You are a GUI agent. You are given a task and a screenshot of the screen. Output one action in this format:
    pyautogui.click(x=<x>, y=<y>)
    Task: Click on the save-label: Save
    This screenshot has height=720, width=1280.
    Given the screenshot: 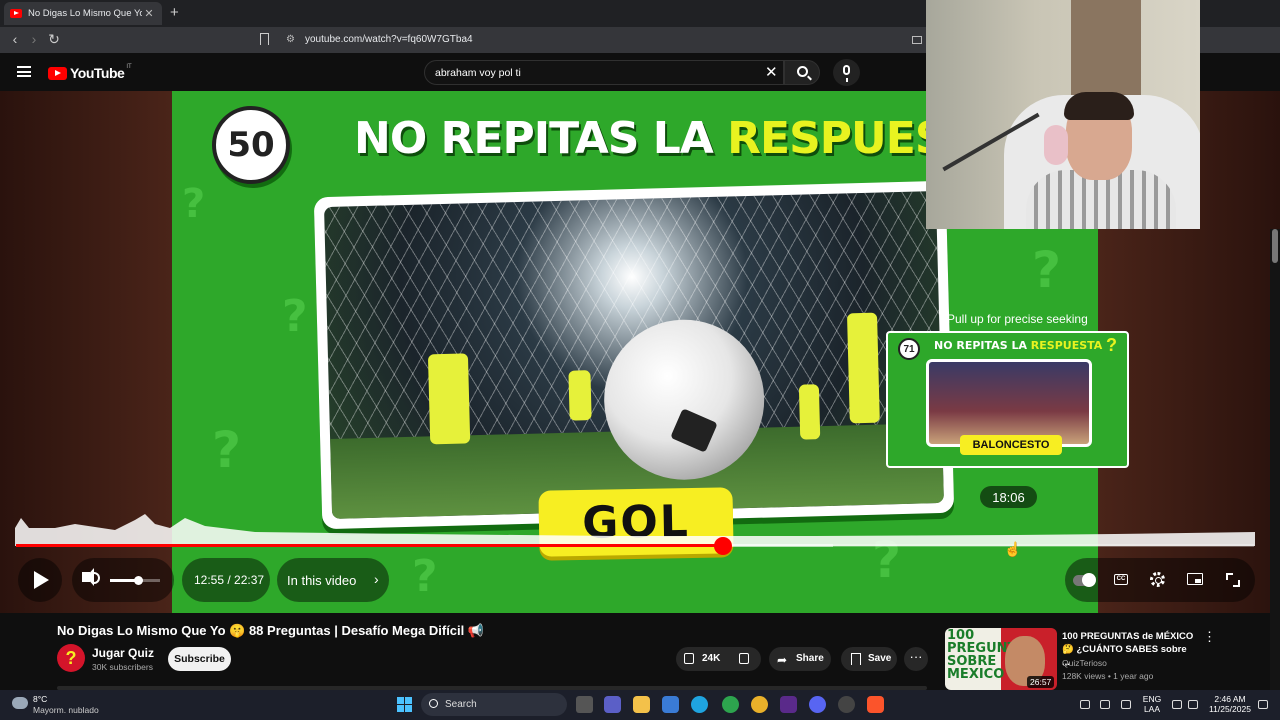 What is the action you would take?
    pyautogui.click(x=880, y=658)
    